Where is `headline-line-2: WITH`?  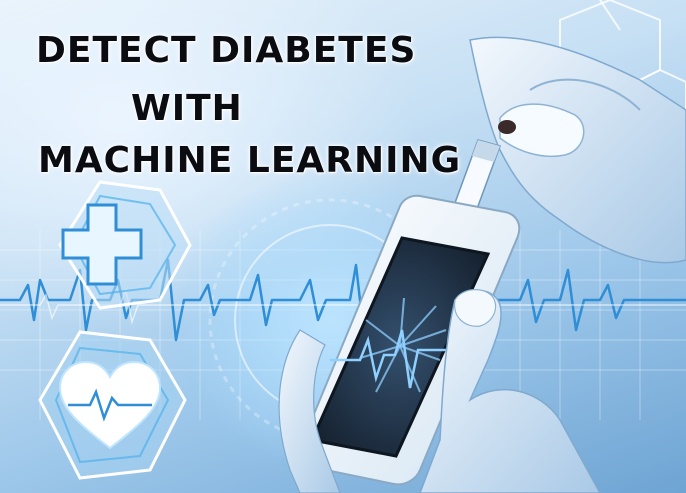
headline-line-2: WITH is located at coordinates (187, 108).